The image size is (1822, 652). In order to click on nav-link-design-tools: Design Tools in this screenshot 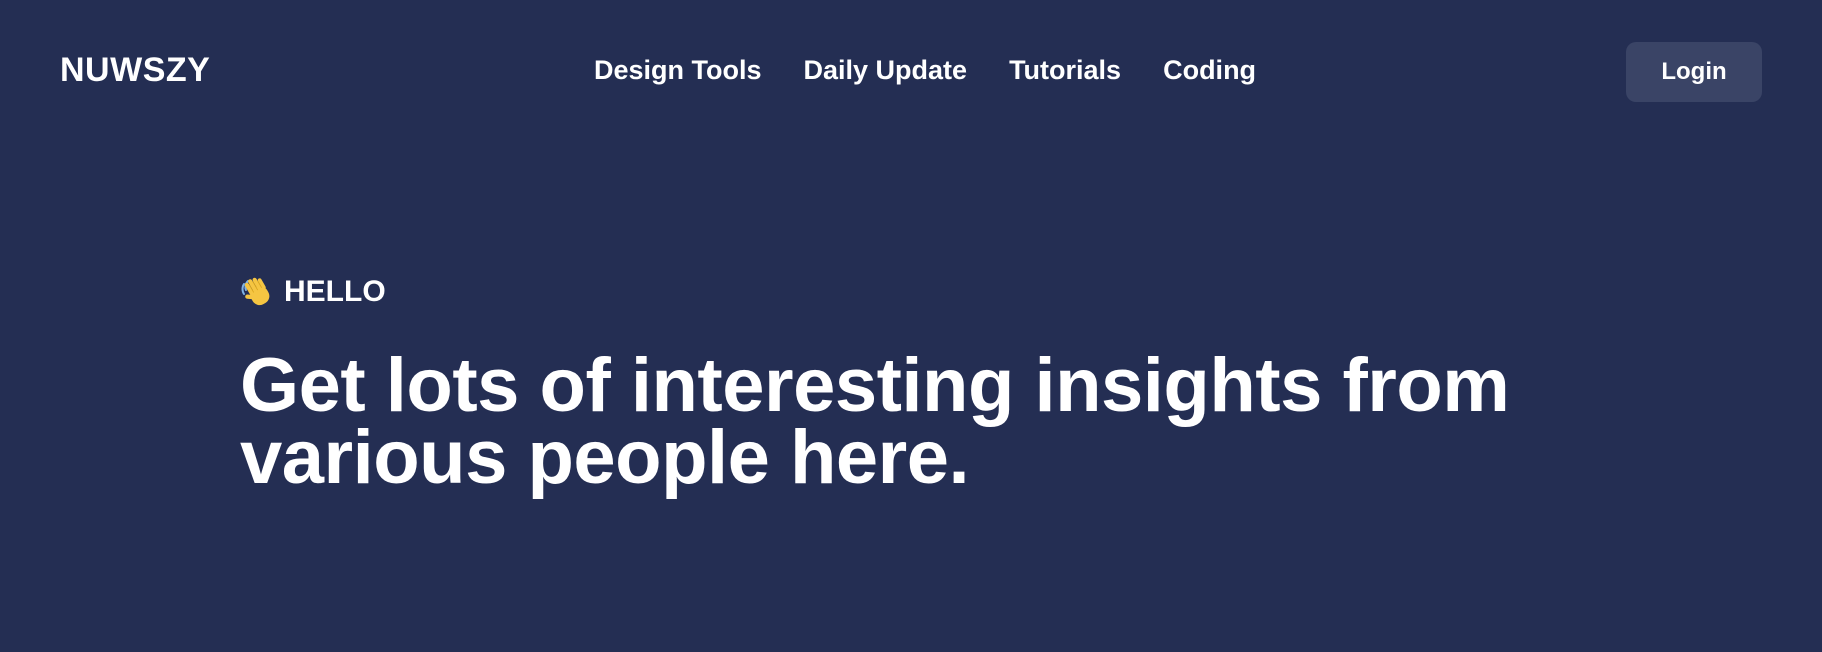, I will do `click(678, 70)`.